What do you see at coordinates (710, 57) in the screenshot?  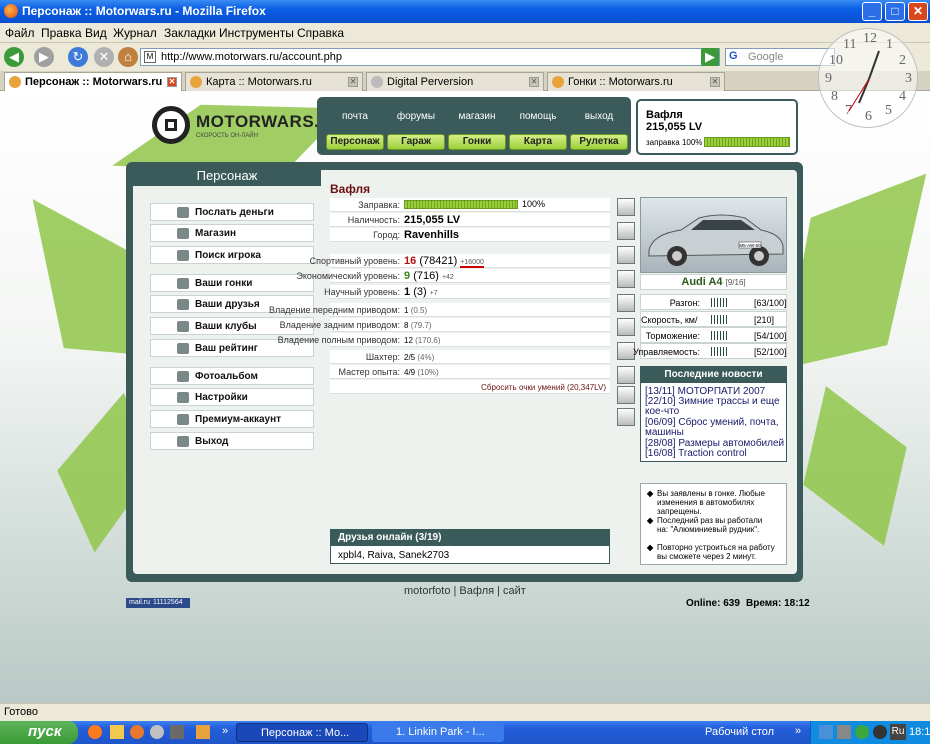 I see `go-button: ▶` at bounding box center [710, 57].